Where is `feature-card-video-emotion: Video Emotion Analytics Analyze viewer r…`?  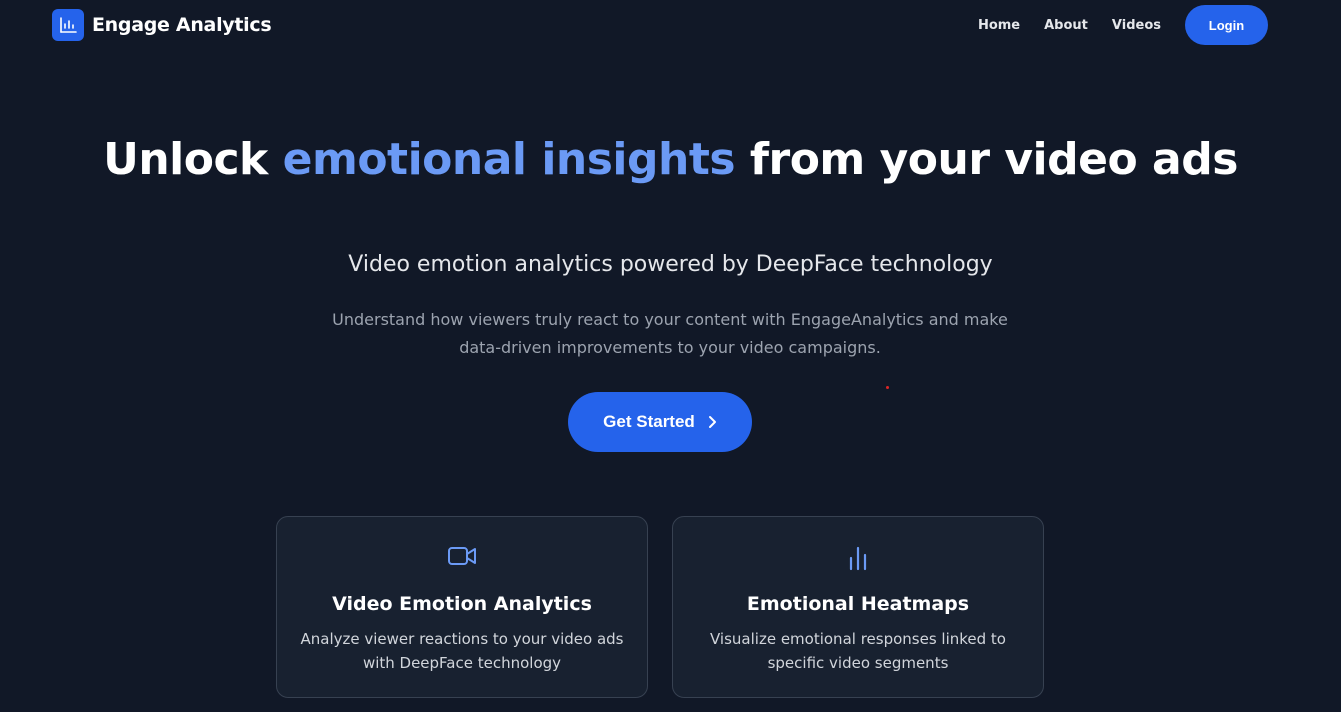
feature-card-video-emotion: Video Emotion Analytics Analyze viewer r… is located at coordinates (462, 607).